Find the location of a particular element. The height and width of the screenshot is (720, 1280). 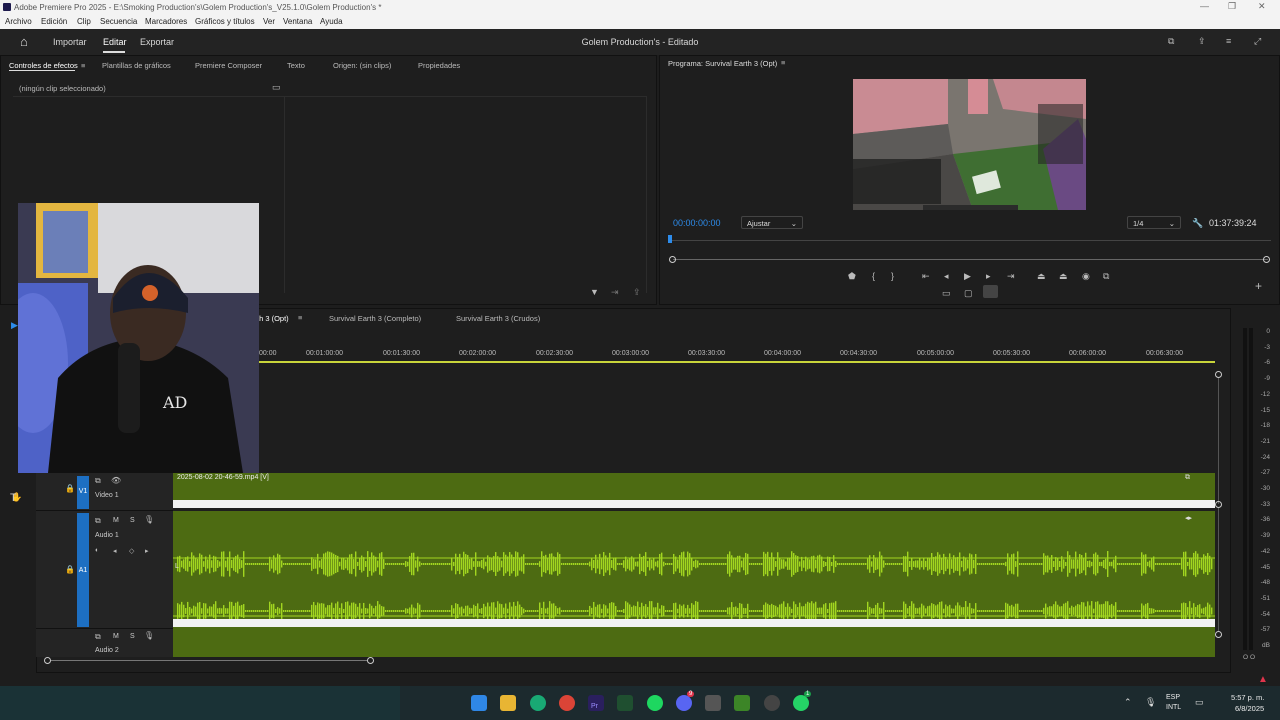

timeline-hscroll is located at coordinates (209, 660).